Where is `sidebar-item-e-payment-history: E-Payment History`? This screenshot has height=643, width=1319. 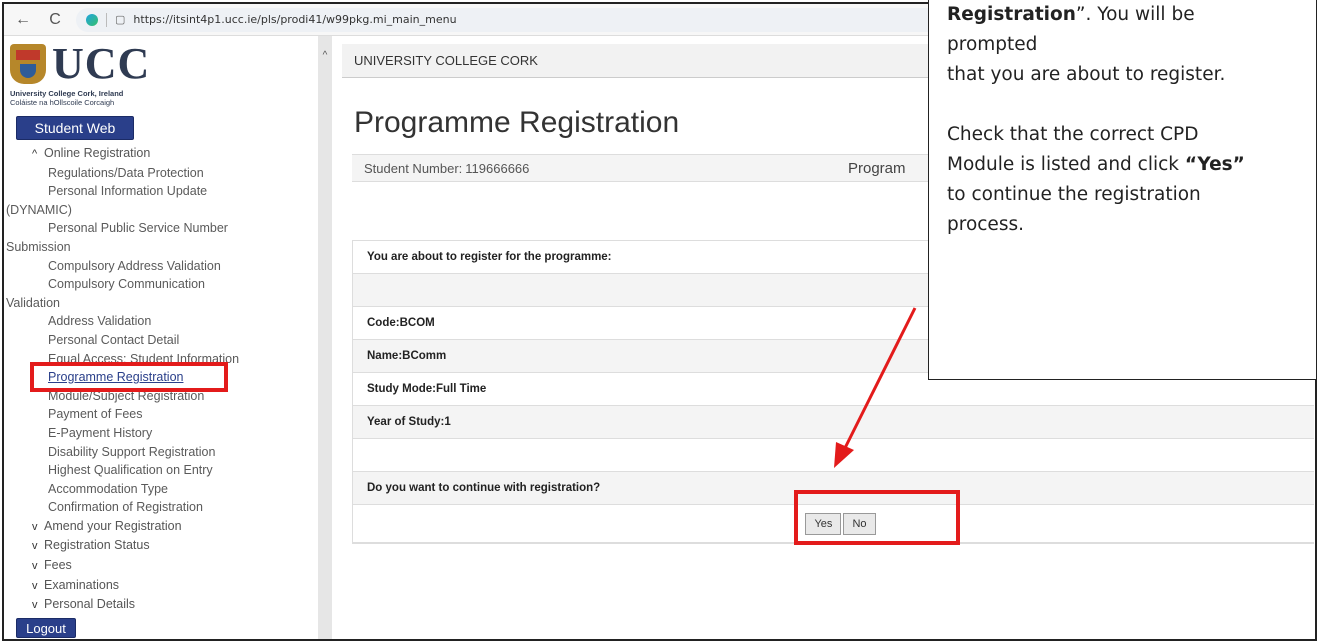
sidebar-item-e-payment-history: E-Payment History is located at coordinates (144, 433).